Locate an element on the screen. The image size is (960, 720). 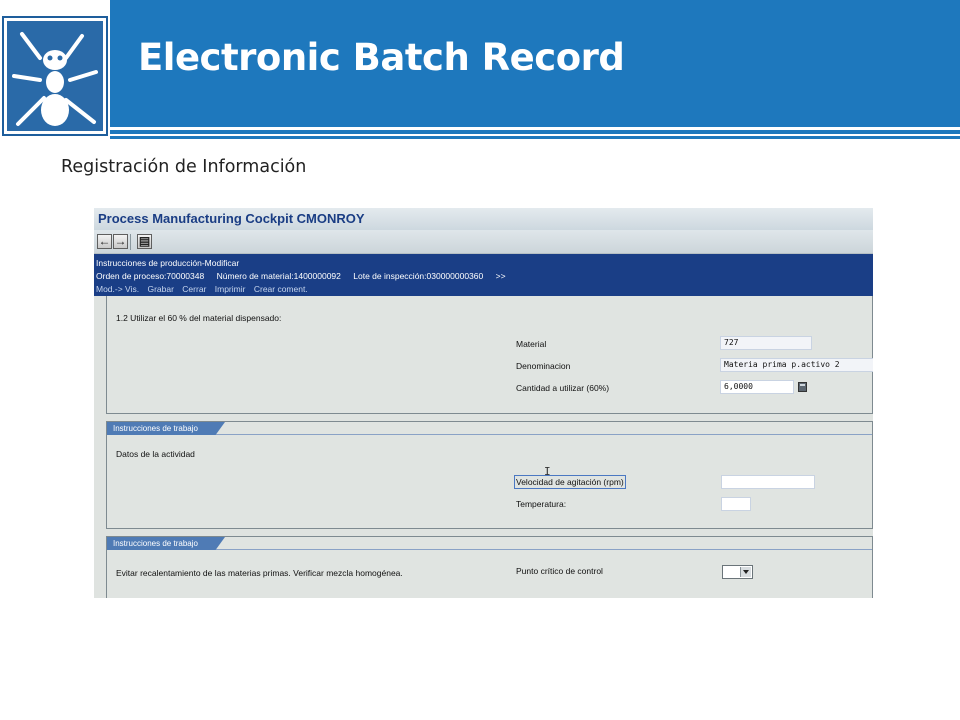
material-number: Número de material:1400000092 is located at coordinates (278, 276).